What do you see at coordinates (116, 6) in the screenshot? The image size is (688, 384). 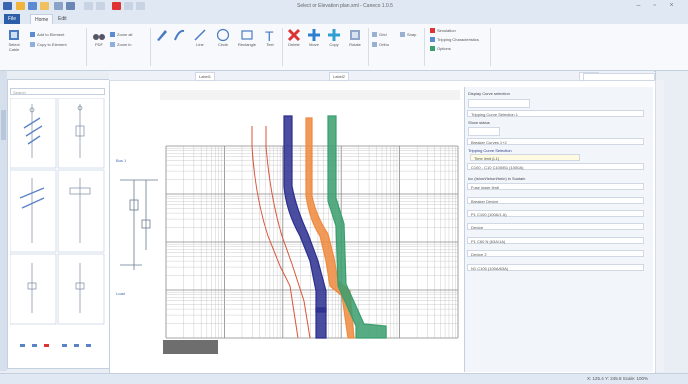 I see `stop-icon` at bounding box center [116, 6].